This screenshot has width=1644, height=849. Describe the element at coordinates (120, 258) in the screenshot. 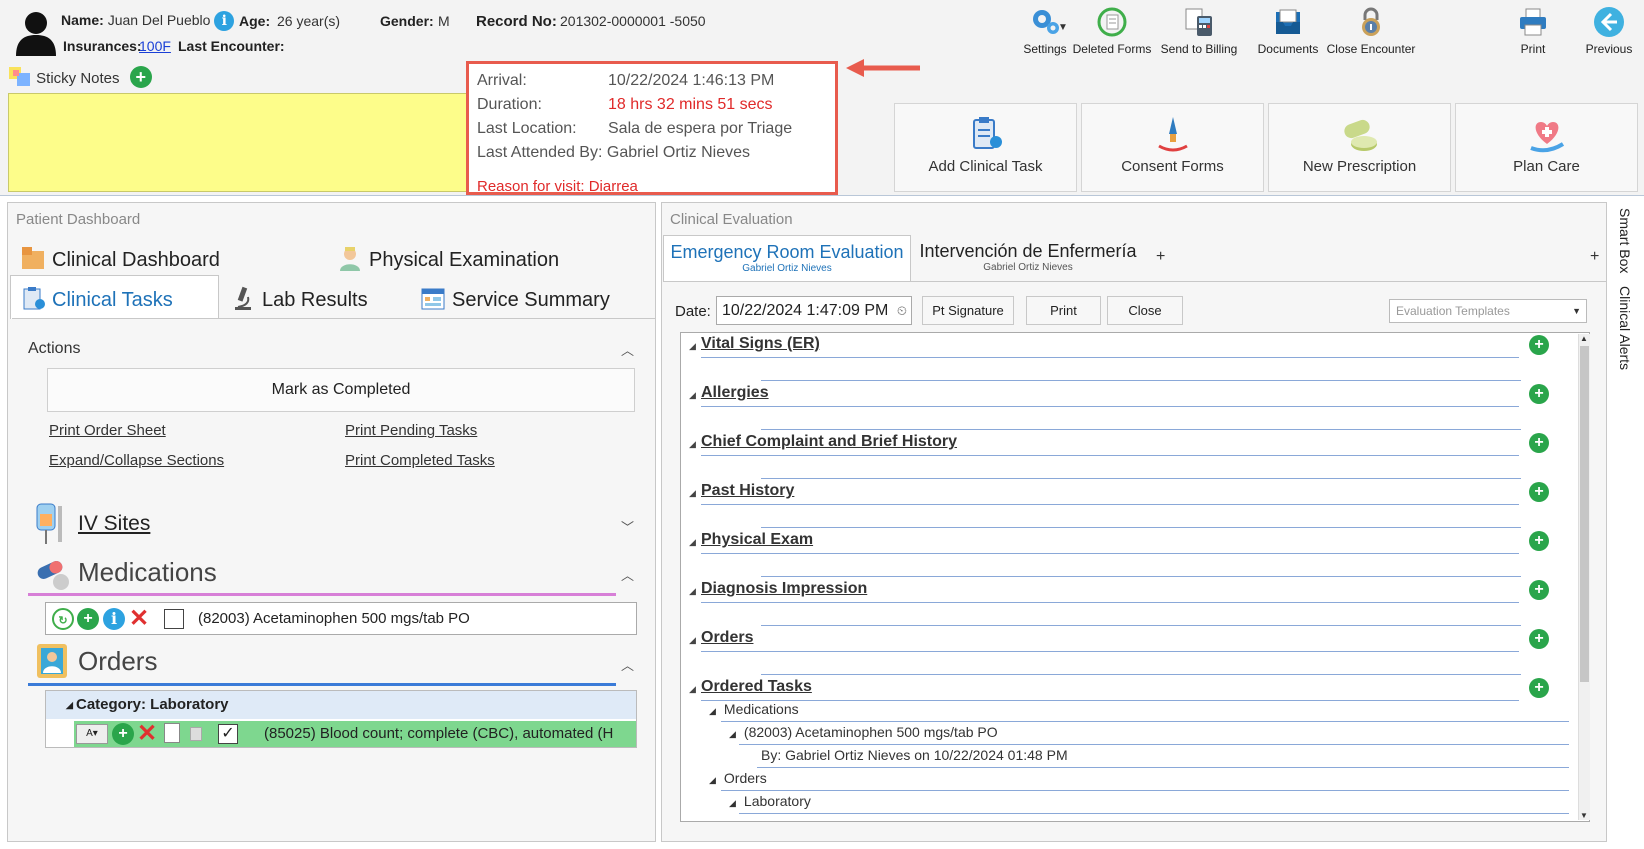

I see `tab-clinical-dashboard: Clinical Dashboard` at that location.